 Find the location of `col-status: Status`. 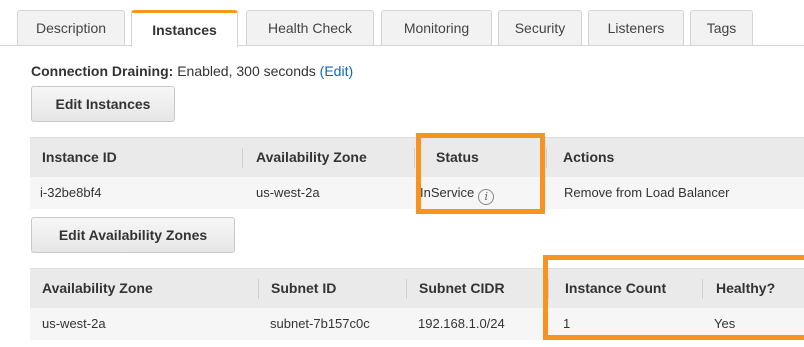

col-status: Status is located at coordinates (457, 157).